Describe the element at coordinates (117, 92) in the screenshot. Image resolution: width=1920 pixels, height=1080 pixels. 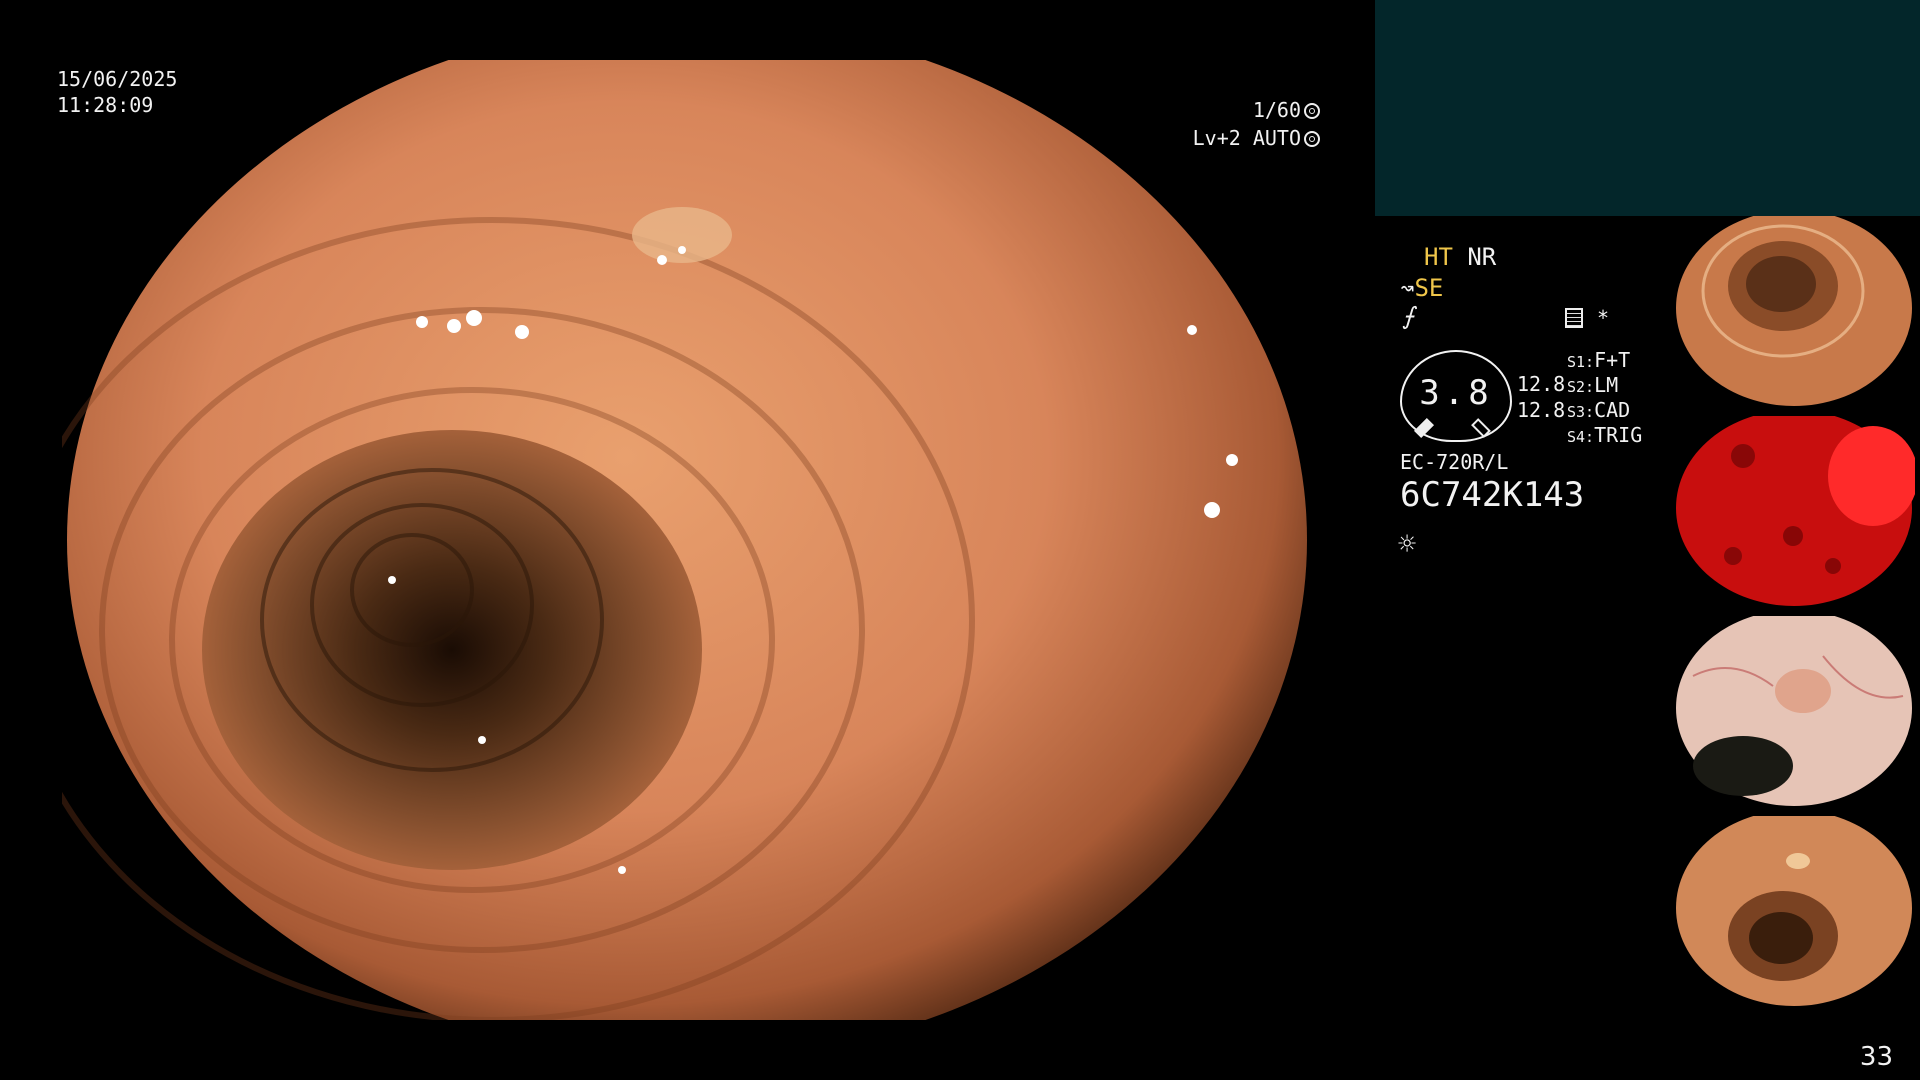
I see `date-time: 15/06/2025 11:28:09` at that location.